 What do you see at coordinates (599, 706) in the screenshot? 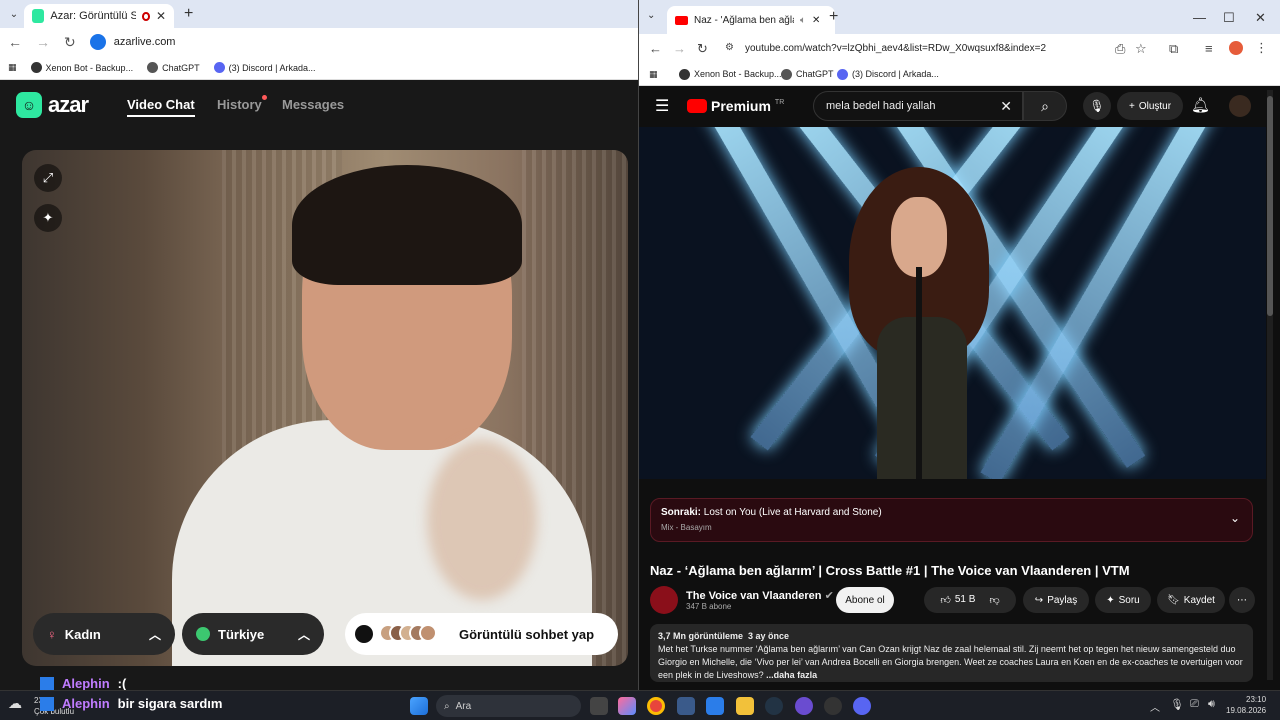
I see `task-view-icon` at bounding box center [599, 706].